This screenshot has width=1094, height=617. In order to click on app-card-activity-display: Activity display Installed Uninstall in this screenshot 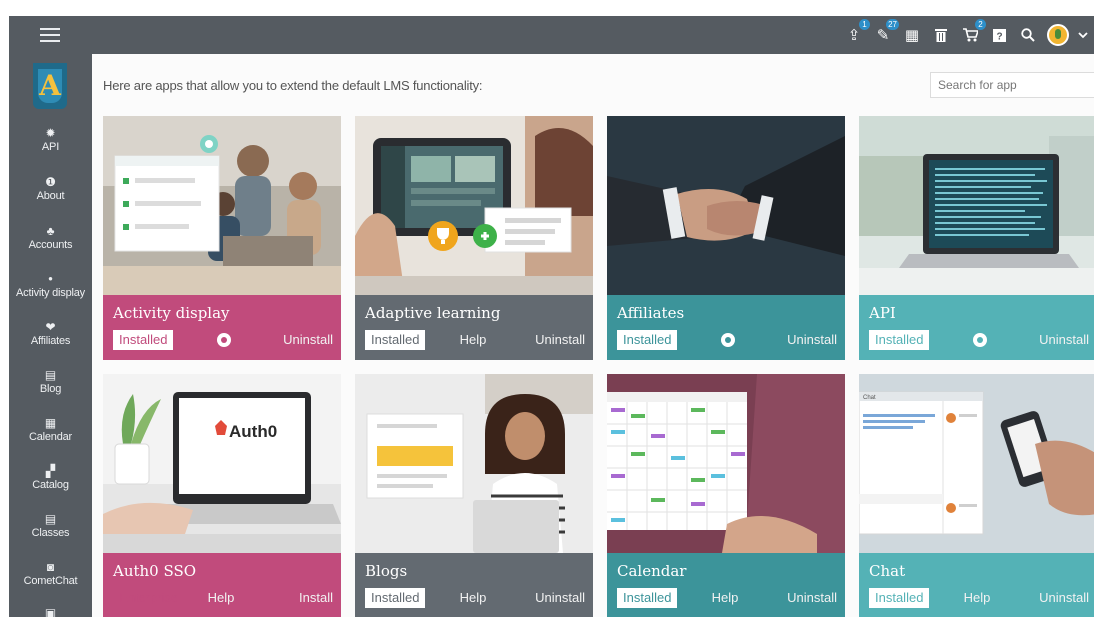, I will do `click(222, 238)`.